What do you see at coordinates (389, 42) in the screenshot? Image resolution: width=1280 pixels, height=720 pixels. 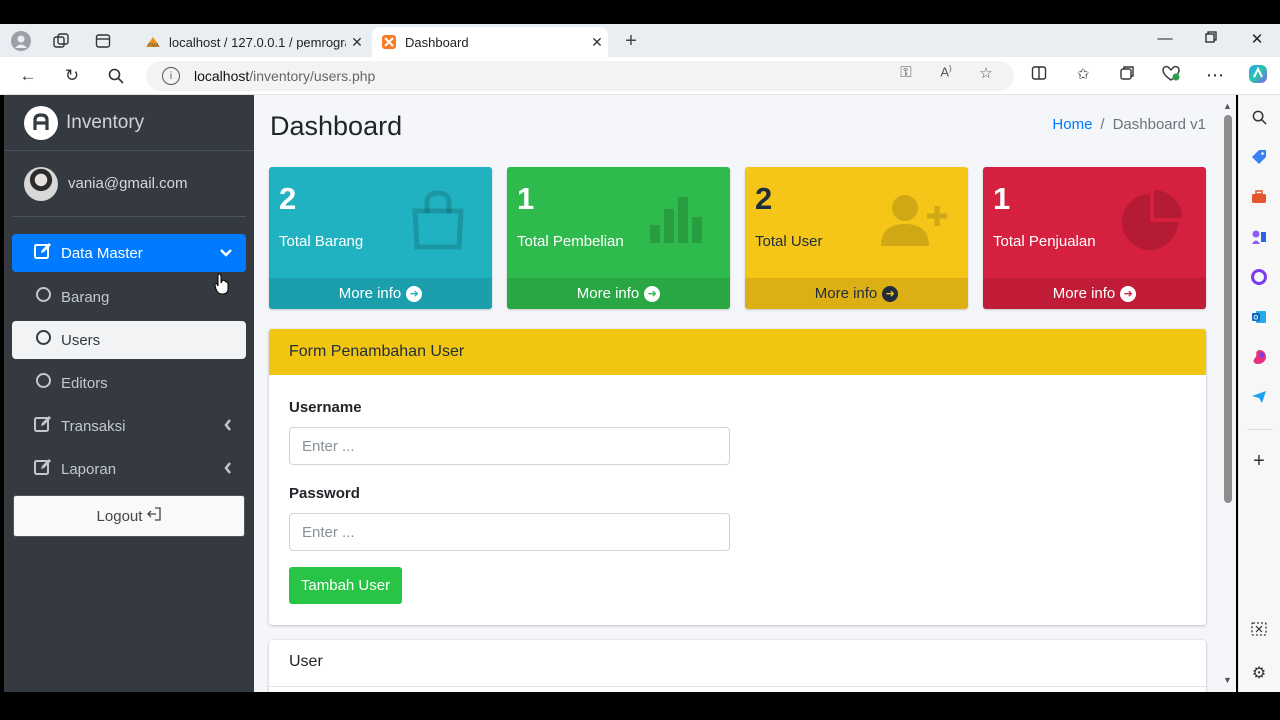 I see `xampp-icon` at bounding box center [389, 42].